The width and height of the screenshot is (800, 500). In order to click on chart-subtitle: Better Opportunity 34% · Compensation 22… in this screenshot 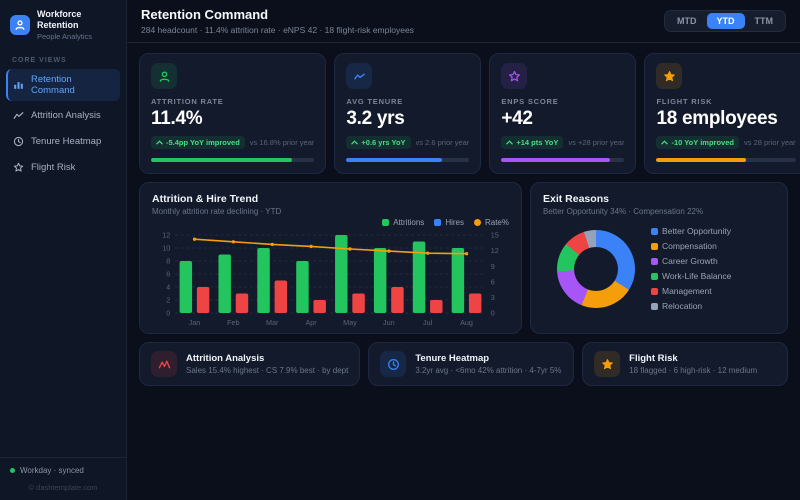, I will do `click(623, 211)`.